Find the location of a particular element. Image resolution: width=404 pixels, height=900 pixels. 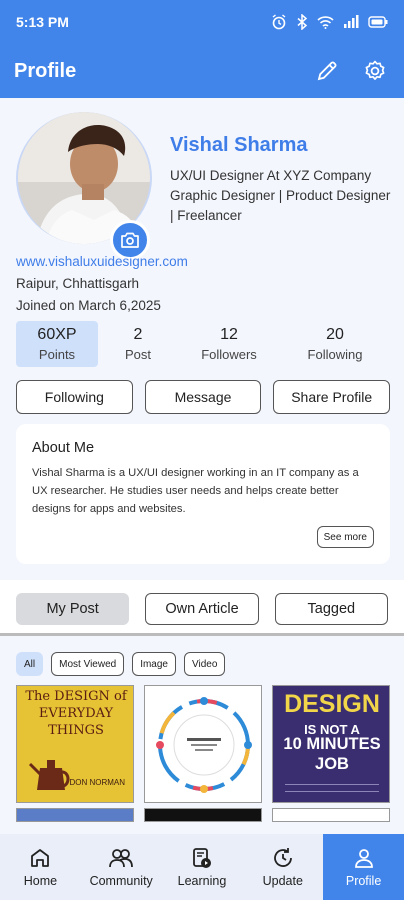

stat-label: Points is located at coordinates (57, 354).